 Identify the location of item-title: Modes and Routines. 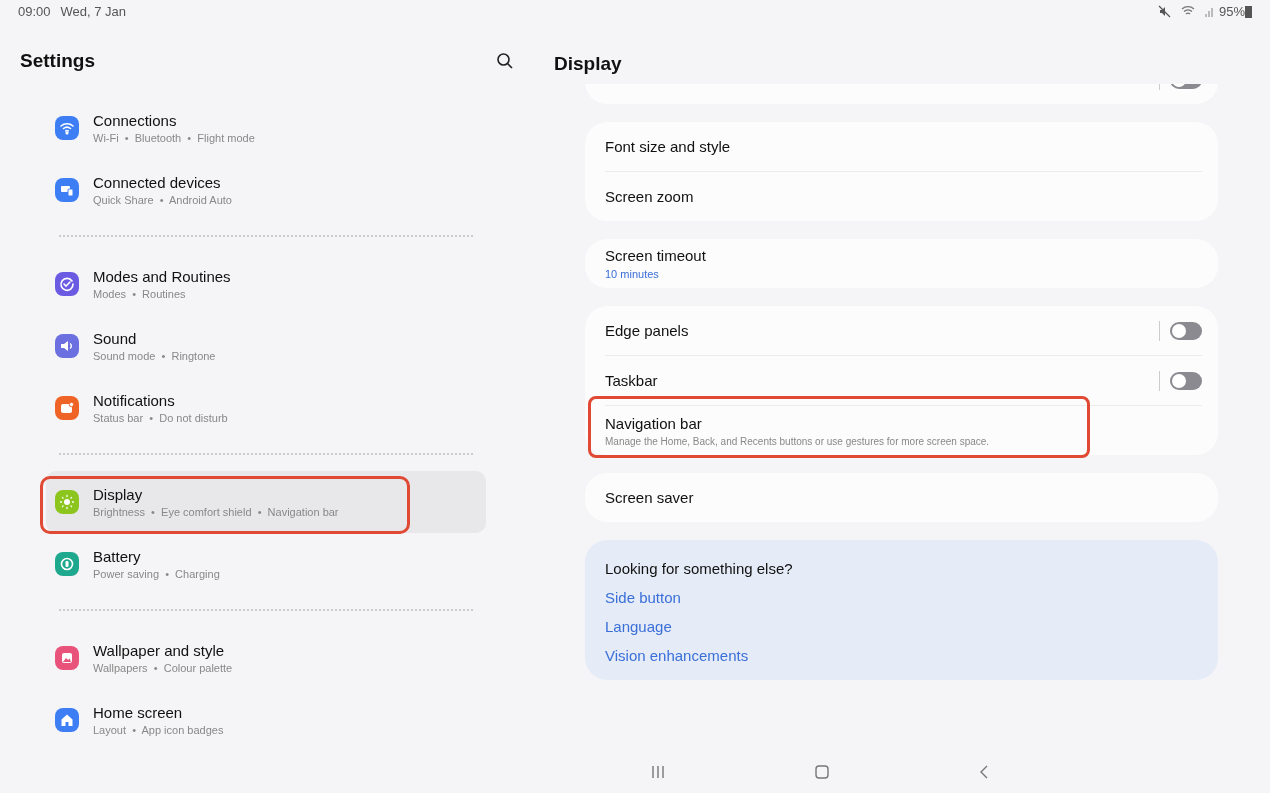
(162, 276).